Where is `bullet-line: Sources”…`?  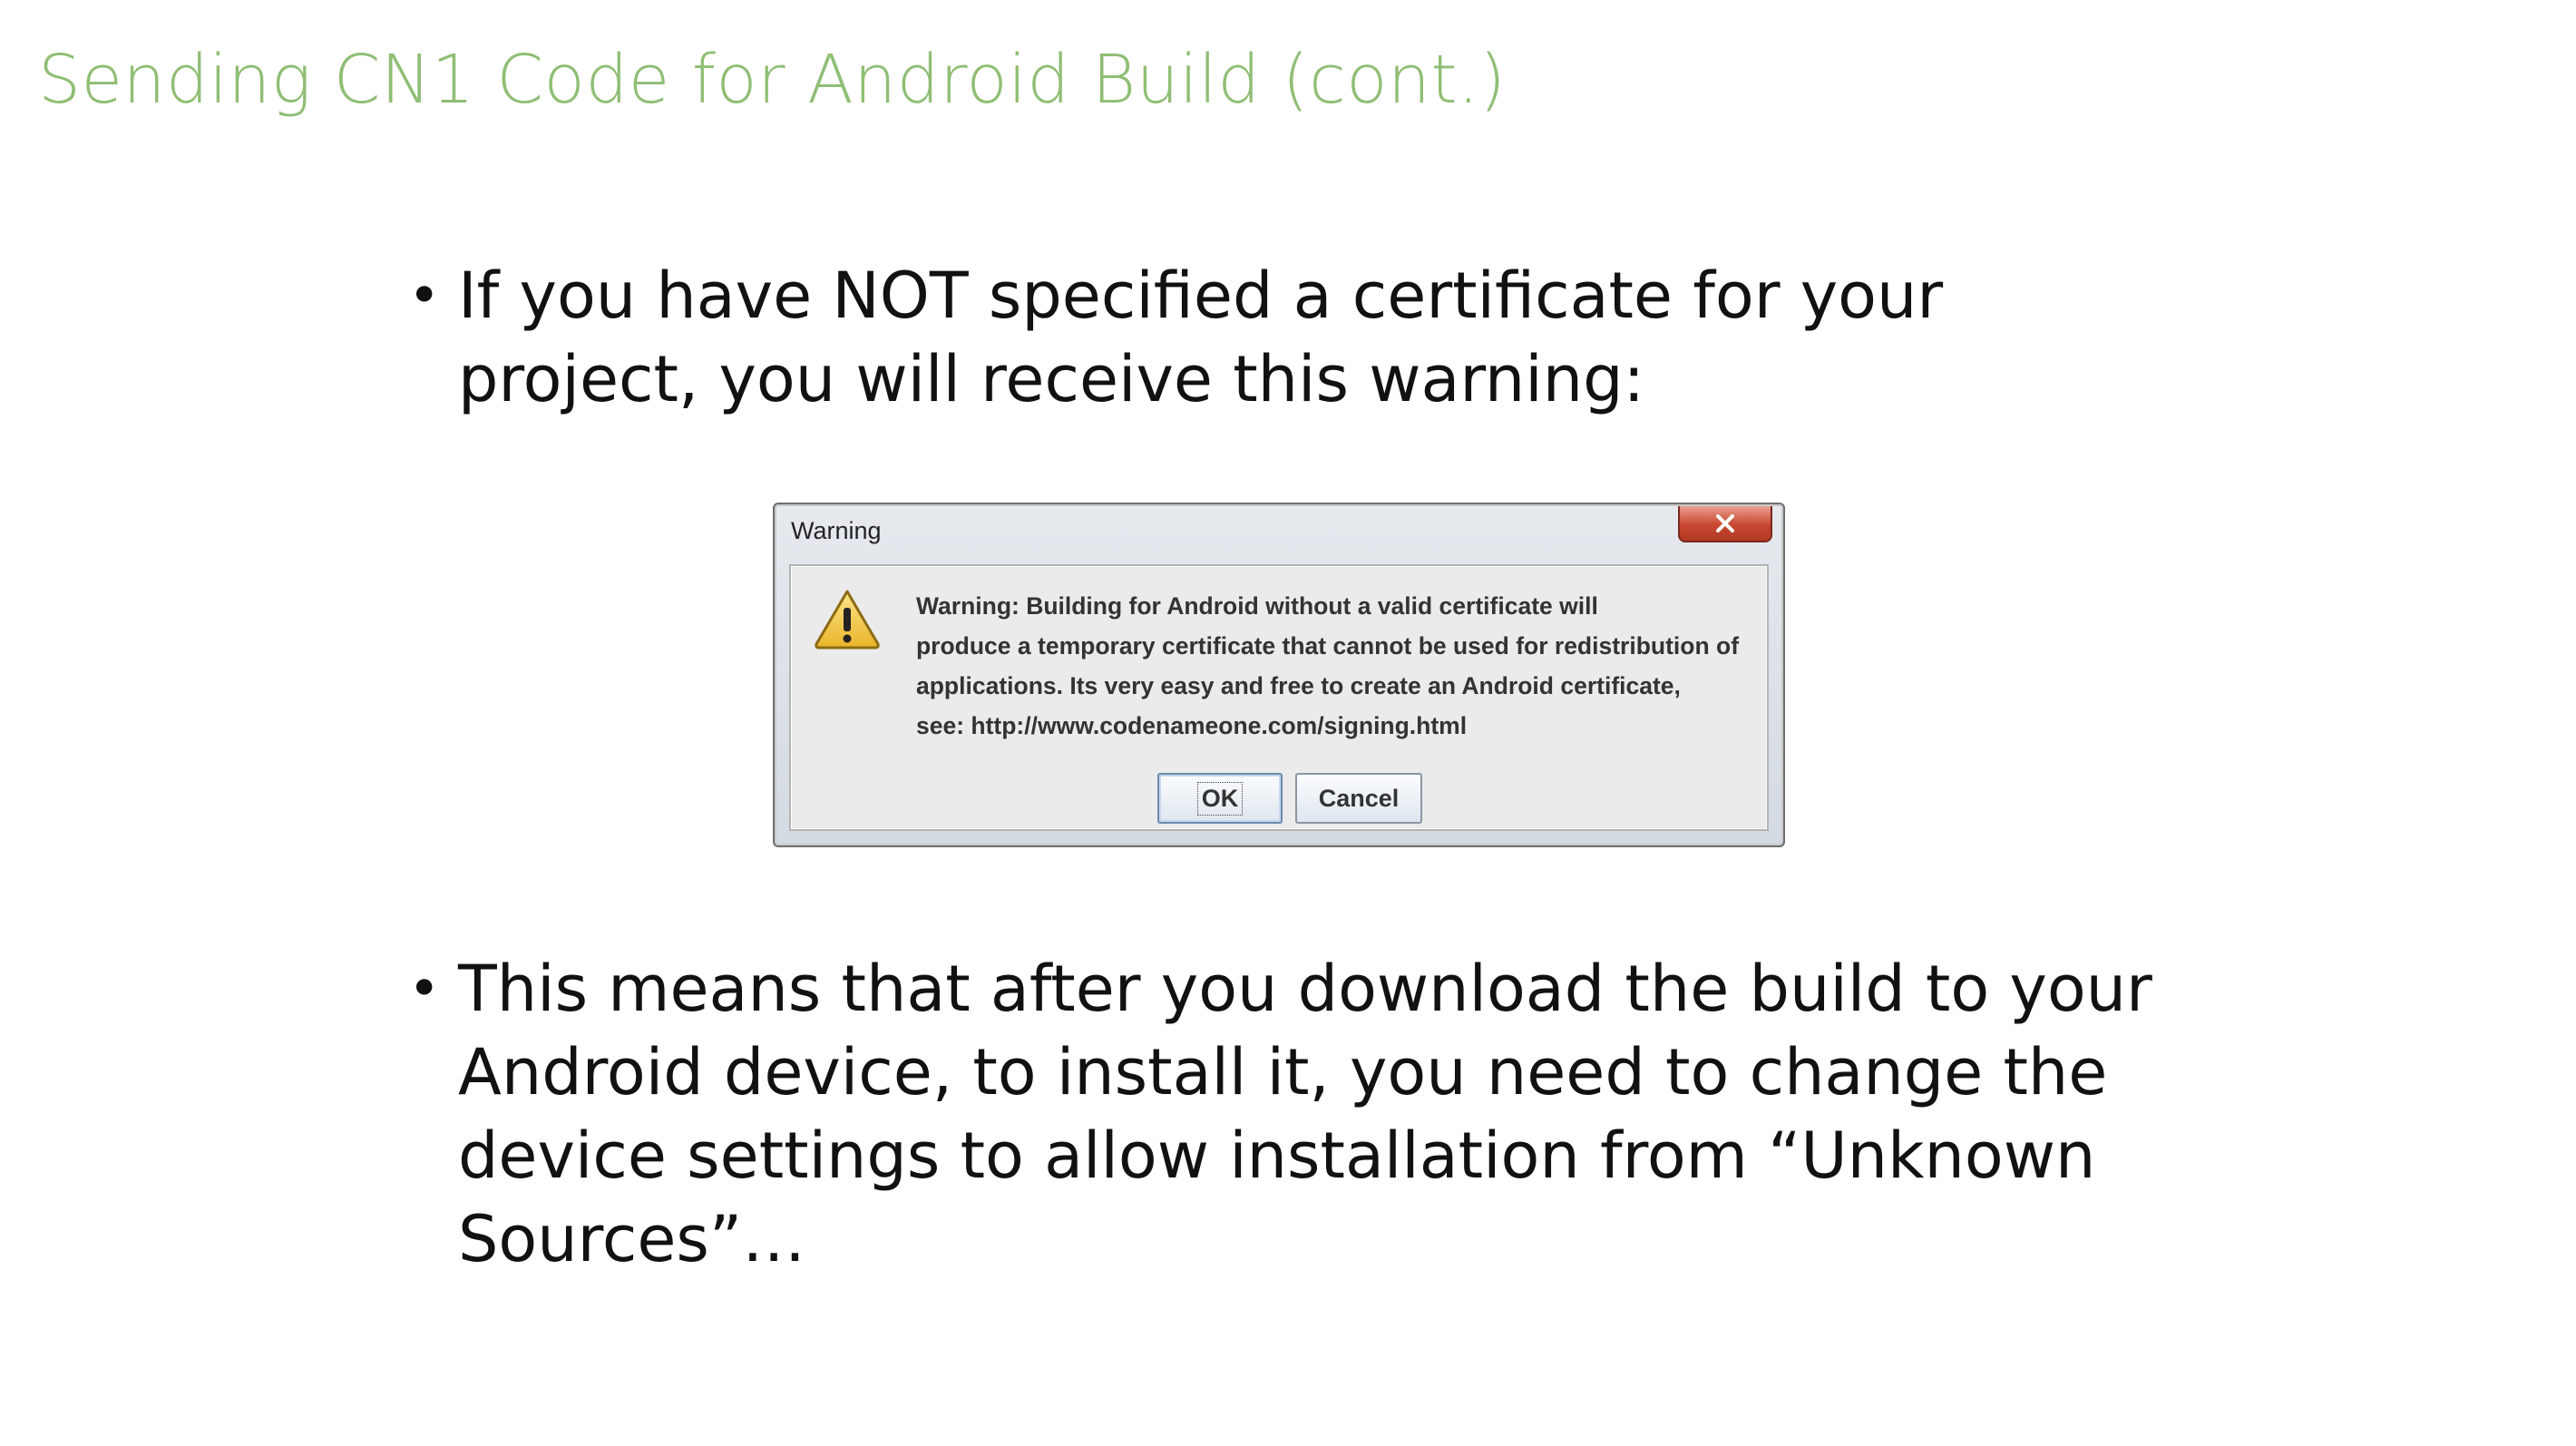 bullet-line: Sources”… is located at coordinates (632, 1239).